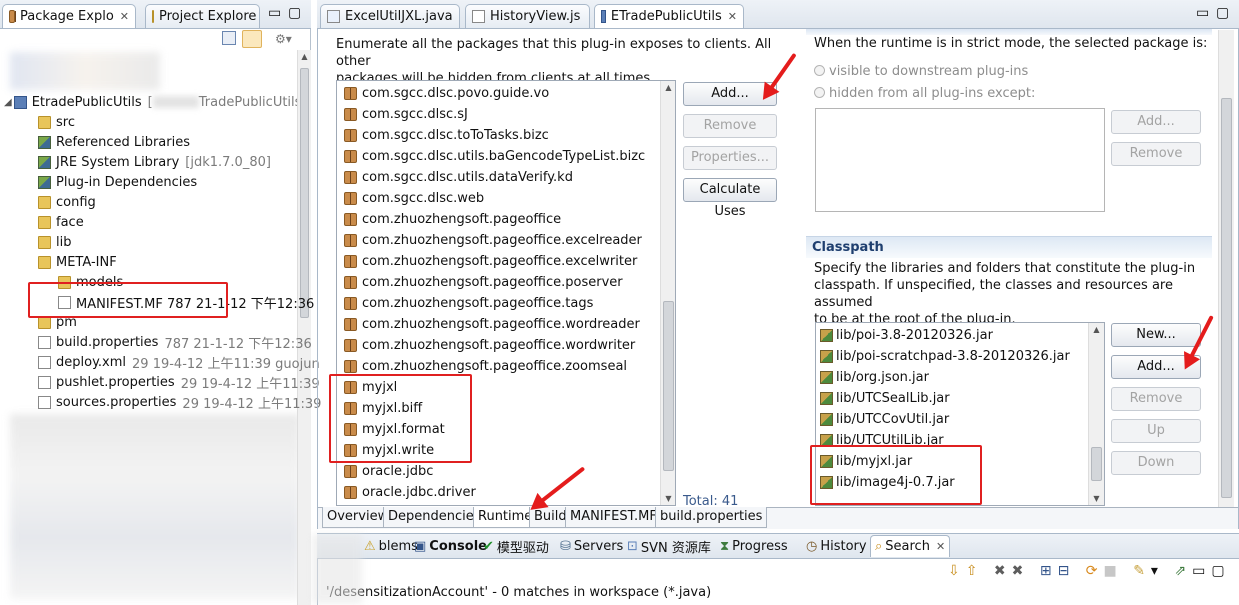 Image resolution: width=1239 pixels, height=605 pixels. I want to click on tab-dependencies: Dependencies, so click(434, 517).